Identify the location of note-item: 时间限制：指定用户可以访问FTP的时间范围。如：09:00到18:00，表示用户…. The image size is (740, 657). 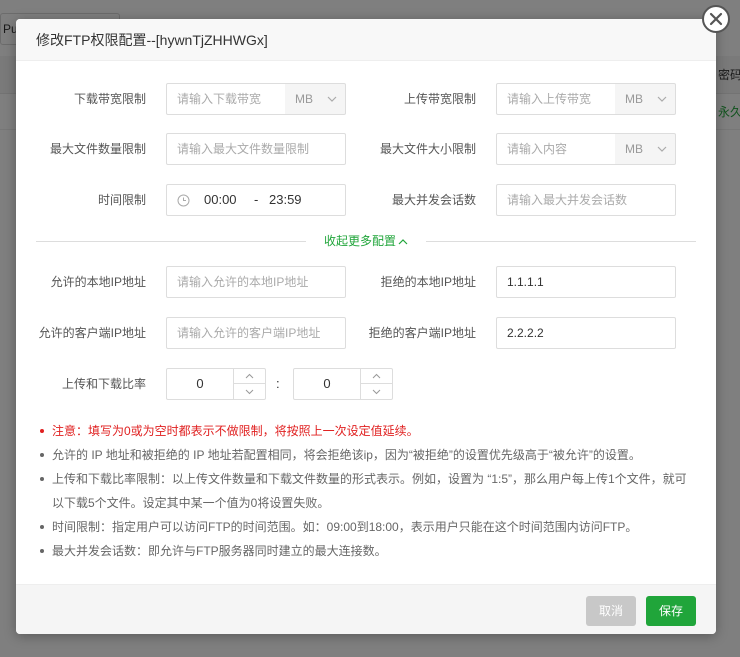
(368, 527).